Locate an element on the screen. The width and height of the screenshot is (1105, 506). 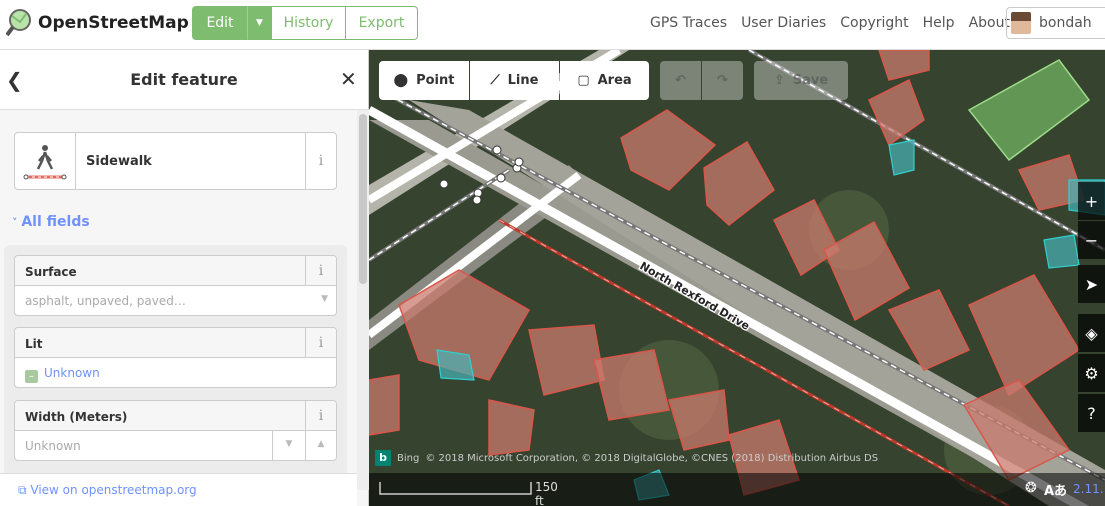
redo-icon: ↷ is located at coordinates (722, 80).